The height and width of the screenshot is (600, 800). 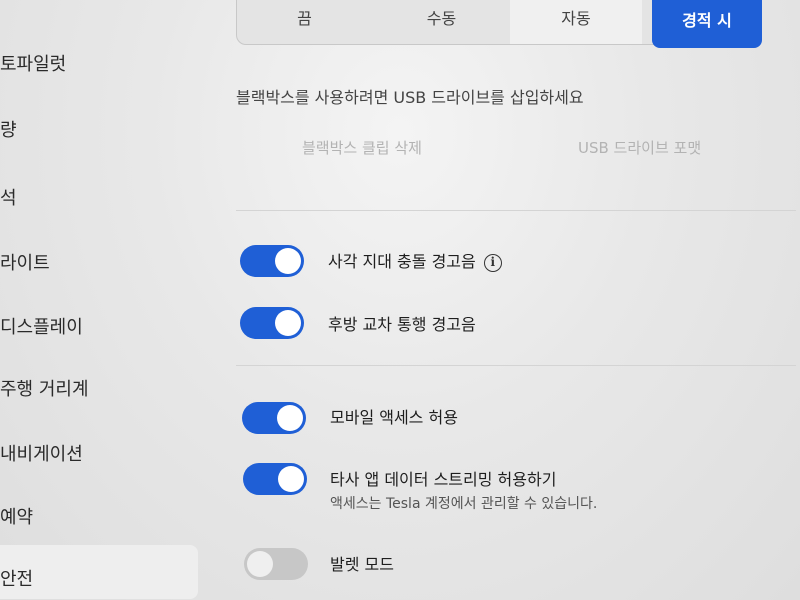 I want to click on sidebar-item-lights: 라이트, so click(x=25, y=262).